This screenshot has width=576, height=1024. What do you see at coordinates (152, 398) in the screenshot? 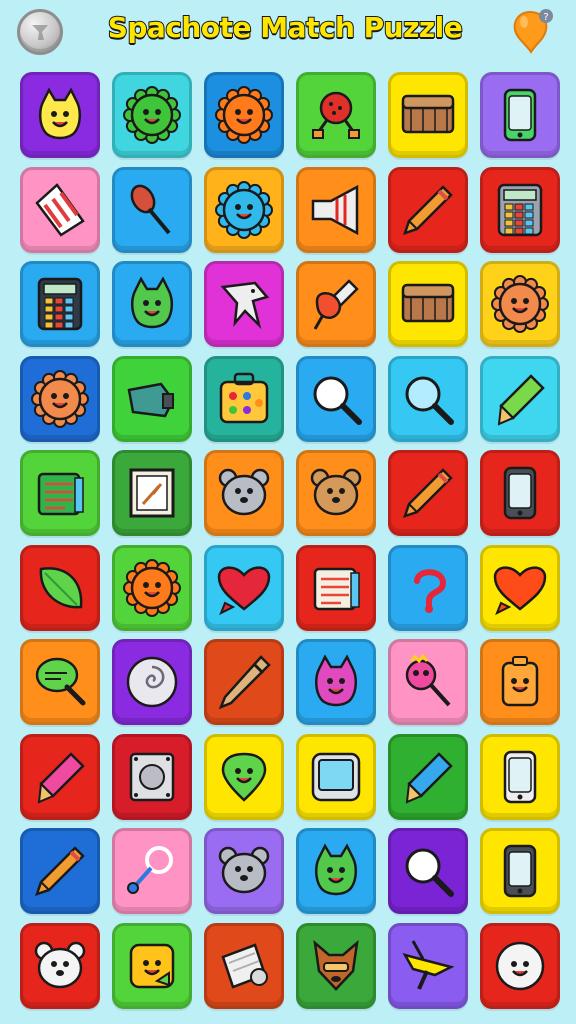
I see `tile-sharpener` at bounding box center [152, 398].